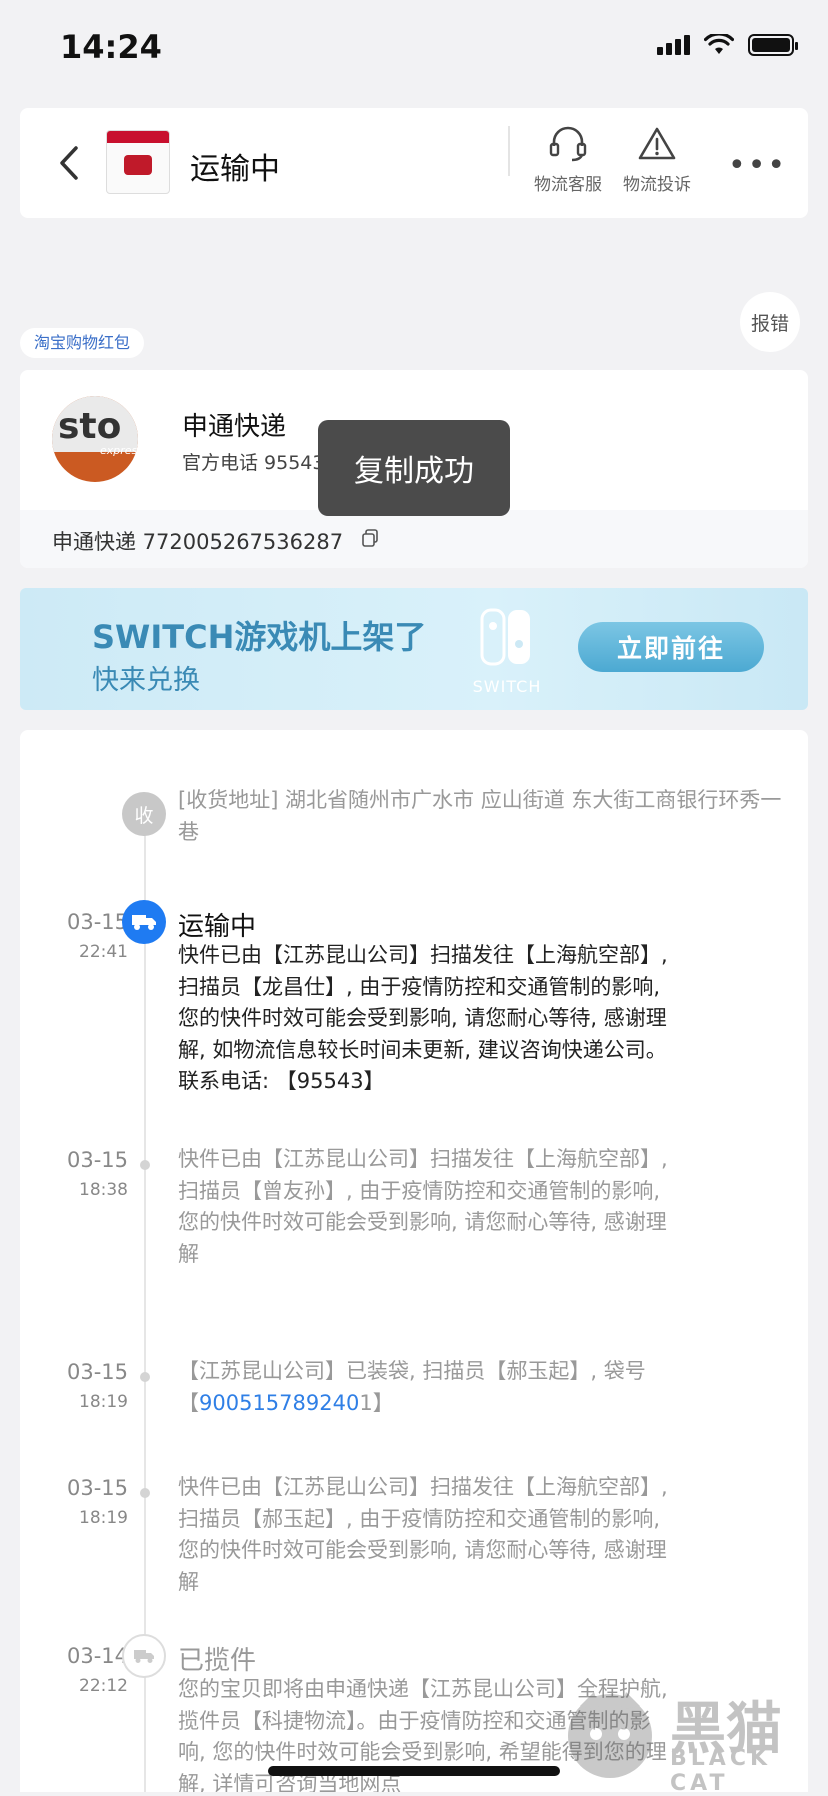 Image resolution: width=828 pixels, height=1796 pixels. I want to click on event-status: 运输中, so click(217, 927).